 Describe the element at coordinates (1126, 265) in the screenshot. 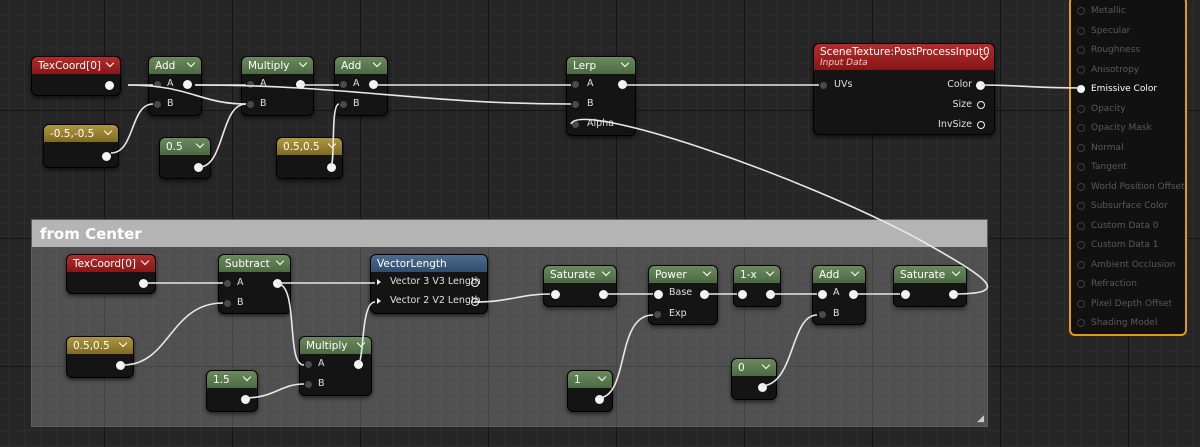

I see `result-pin-row: Ambient Occlusion` at that location.